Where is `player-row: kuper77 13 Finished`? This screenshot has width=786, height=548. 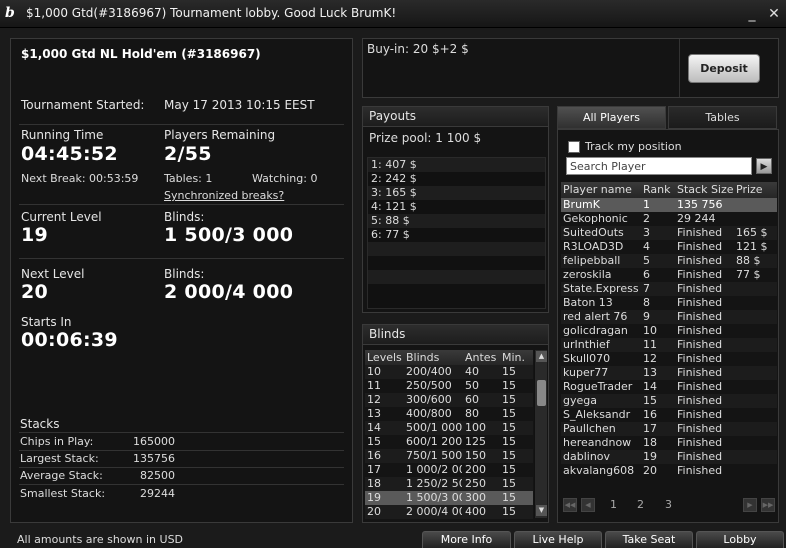 player-row: kuper77 13 Finished is located at coordinates (669, 373).